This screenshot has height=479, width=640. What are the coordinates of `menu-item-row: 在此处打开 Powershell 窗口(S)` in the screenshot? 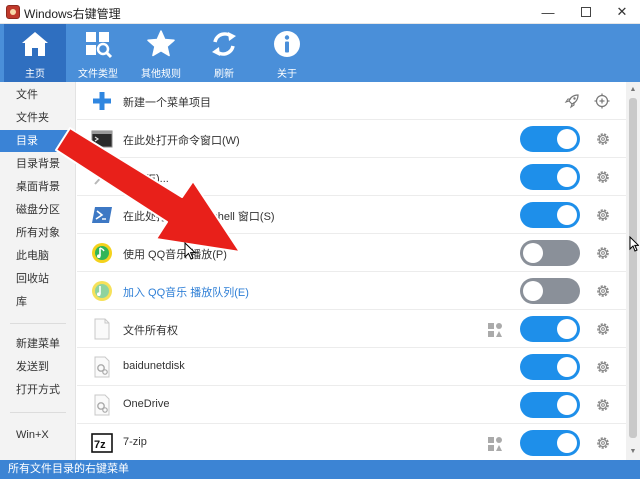 It's located at (351, 215).